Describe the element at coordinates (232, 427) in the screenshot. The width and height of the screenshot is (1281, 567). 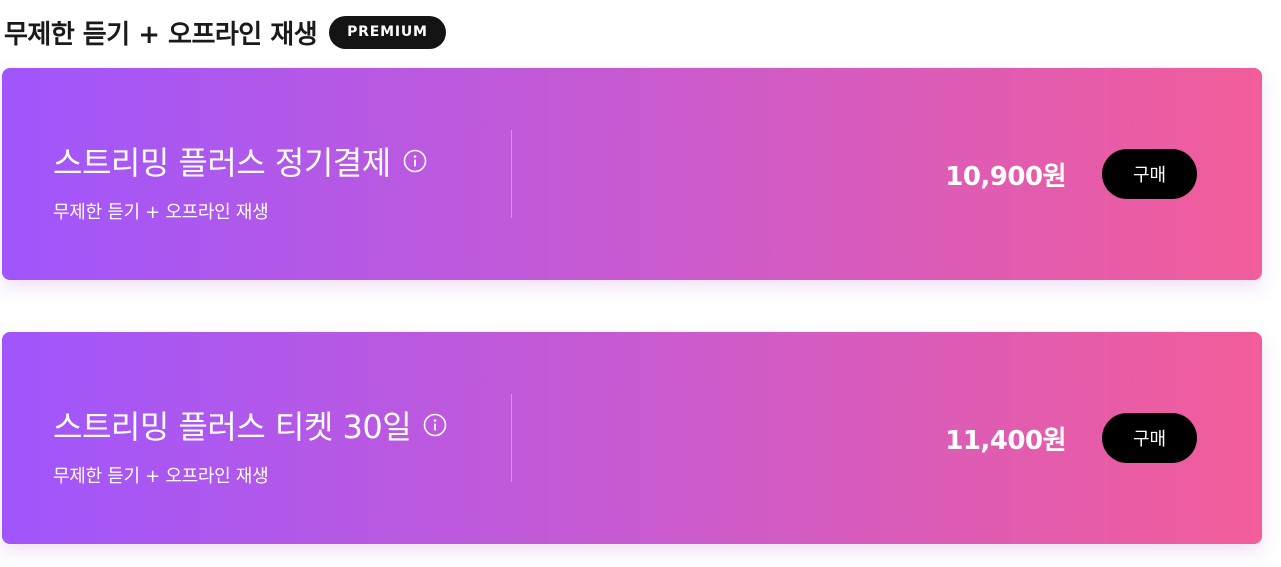
I see `product-title: 스트리밍 플러스 티켓 30일` at that location.